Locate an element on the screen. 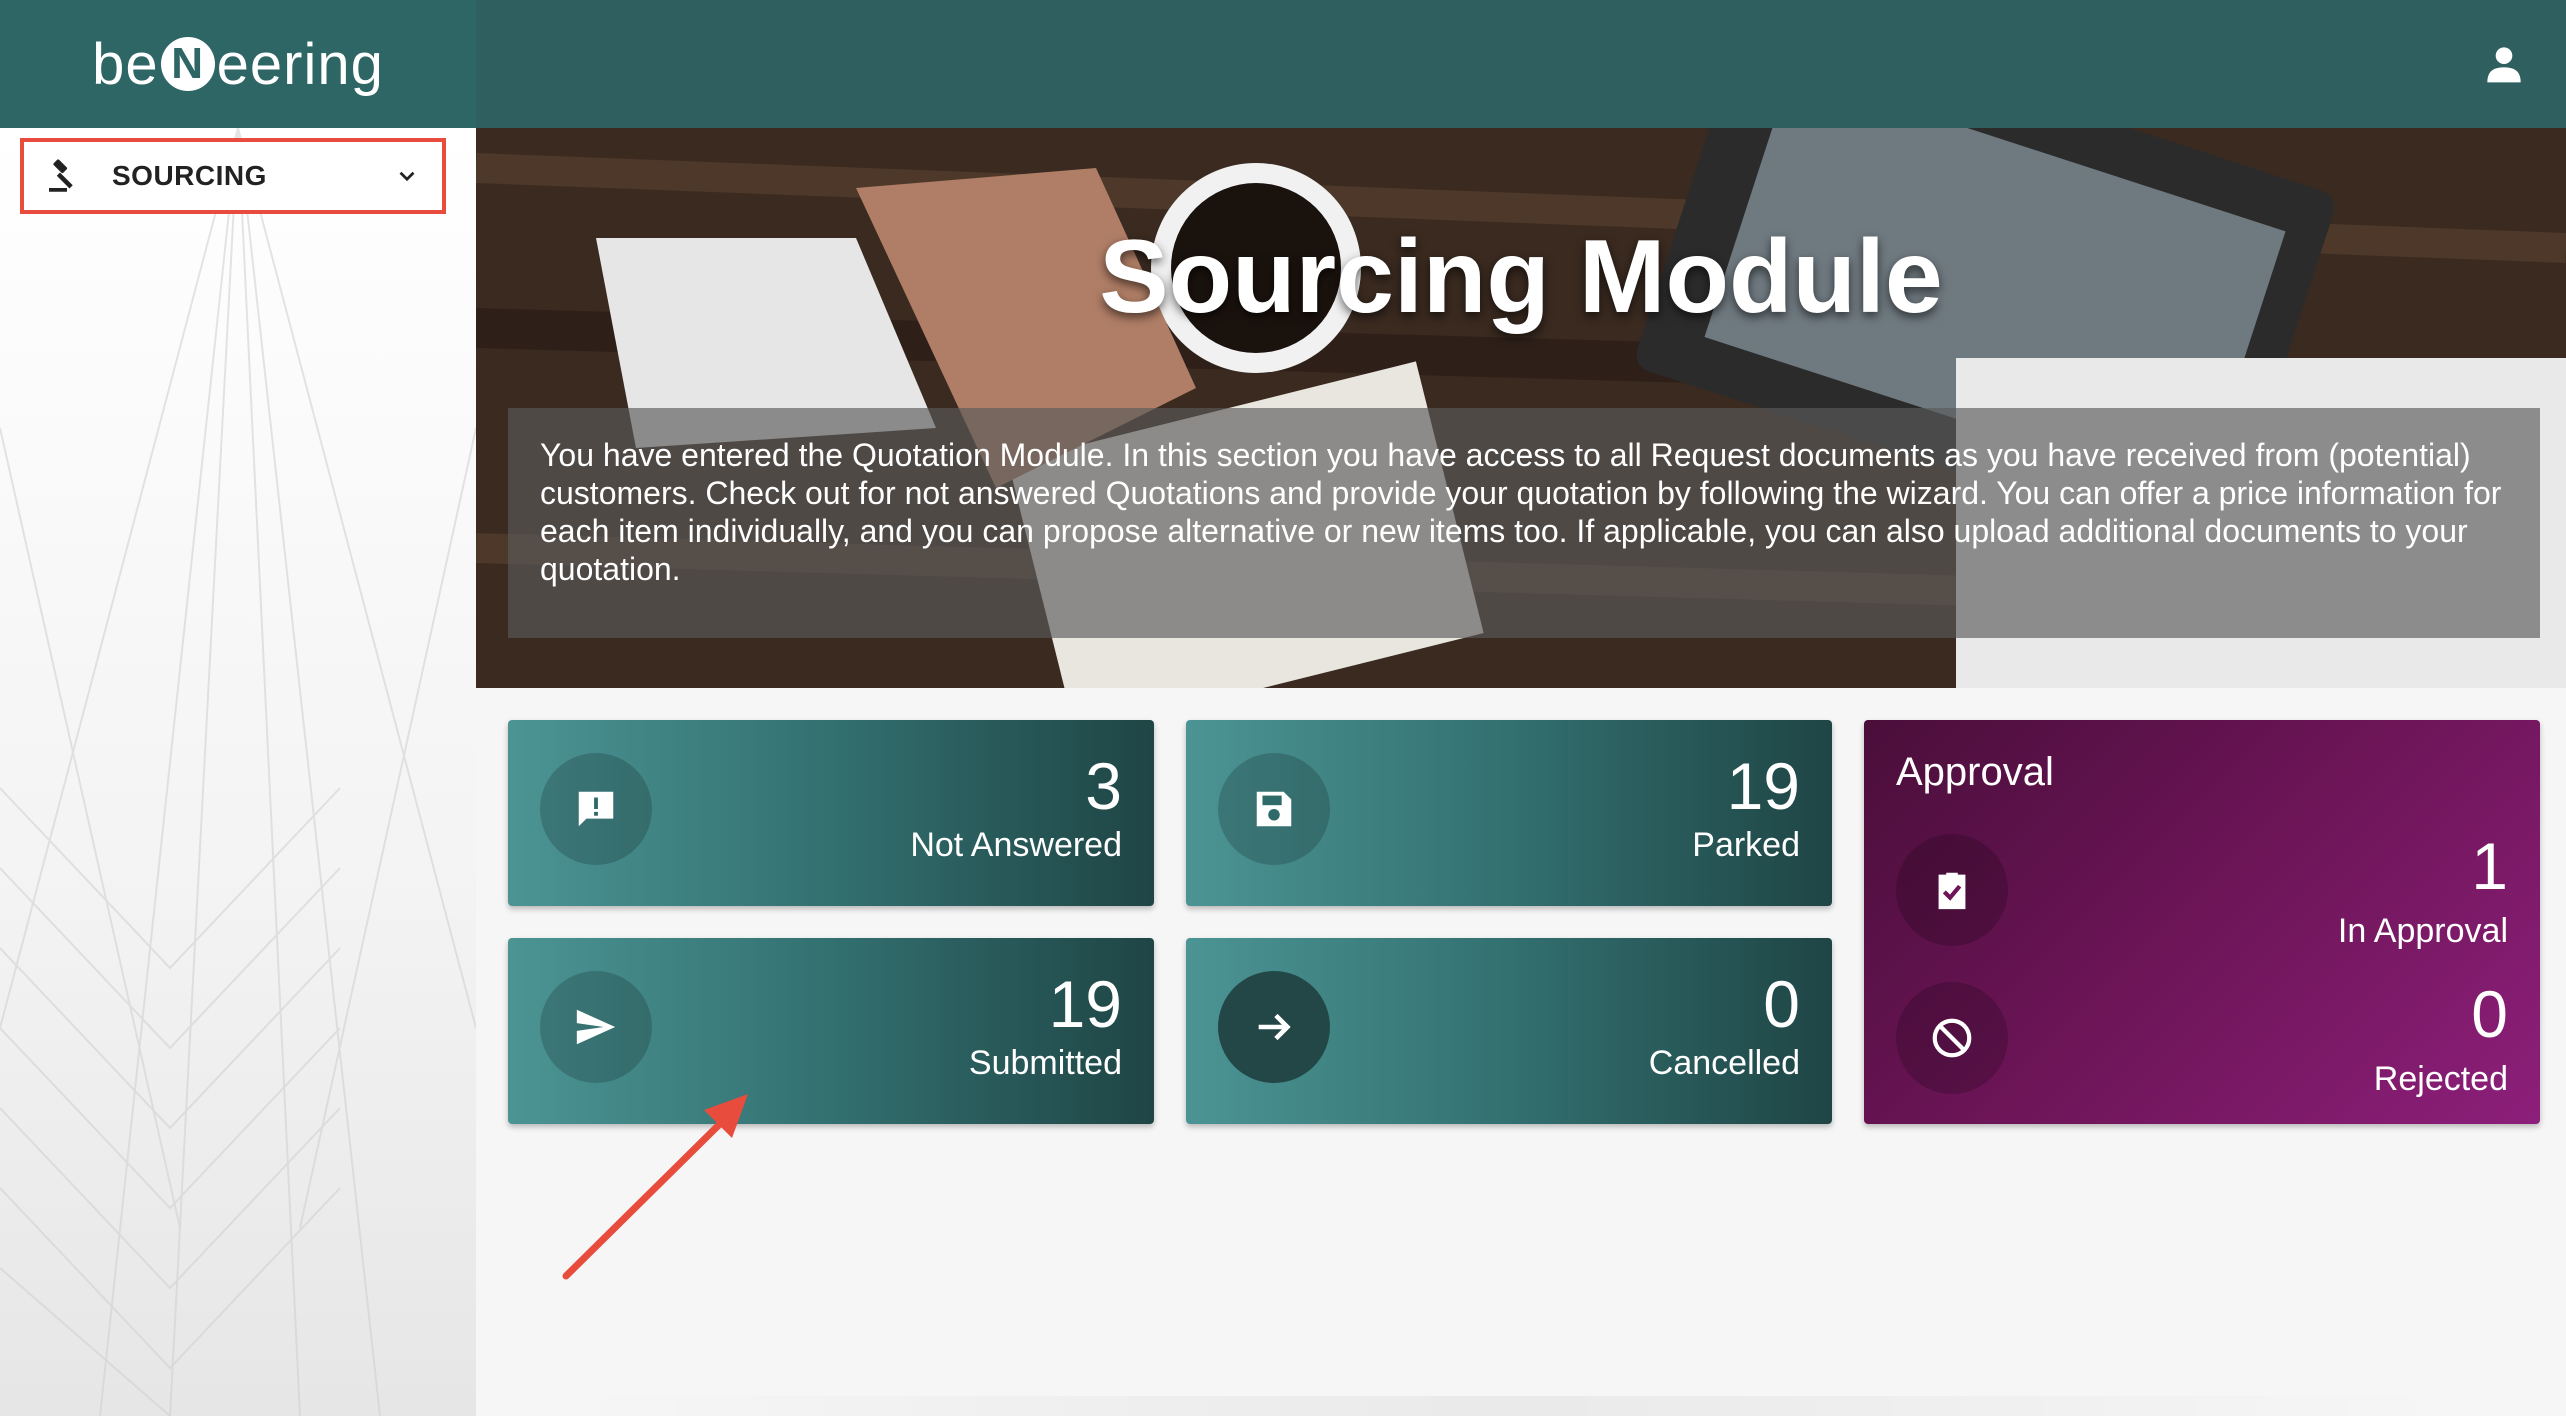  footer-shadow is located at coordinates (1510, 1406).